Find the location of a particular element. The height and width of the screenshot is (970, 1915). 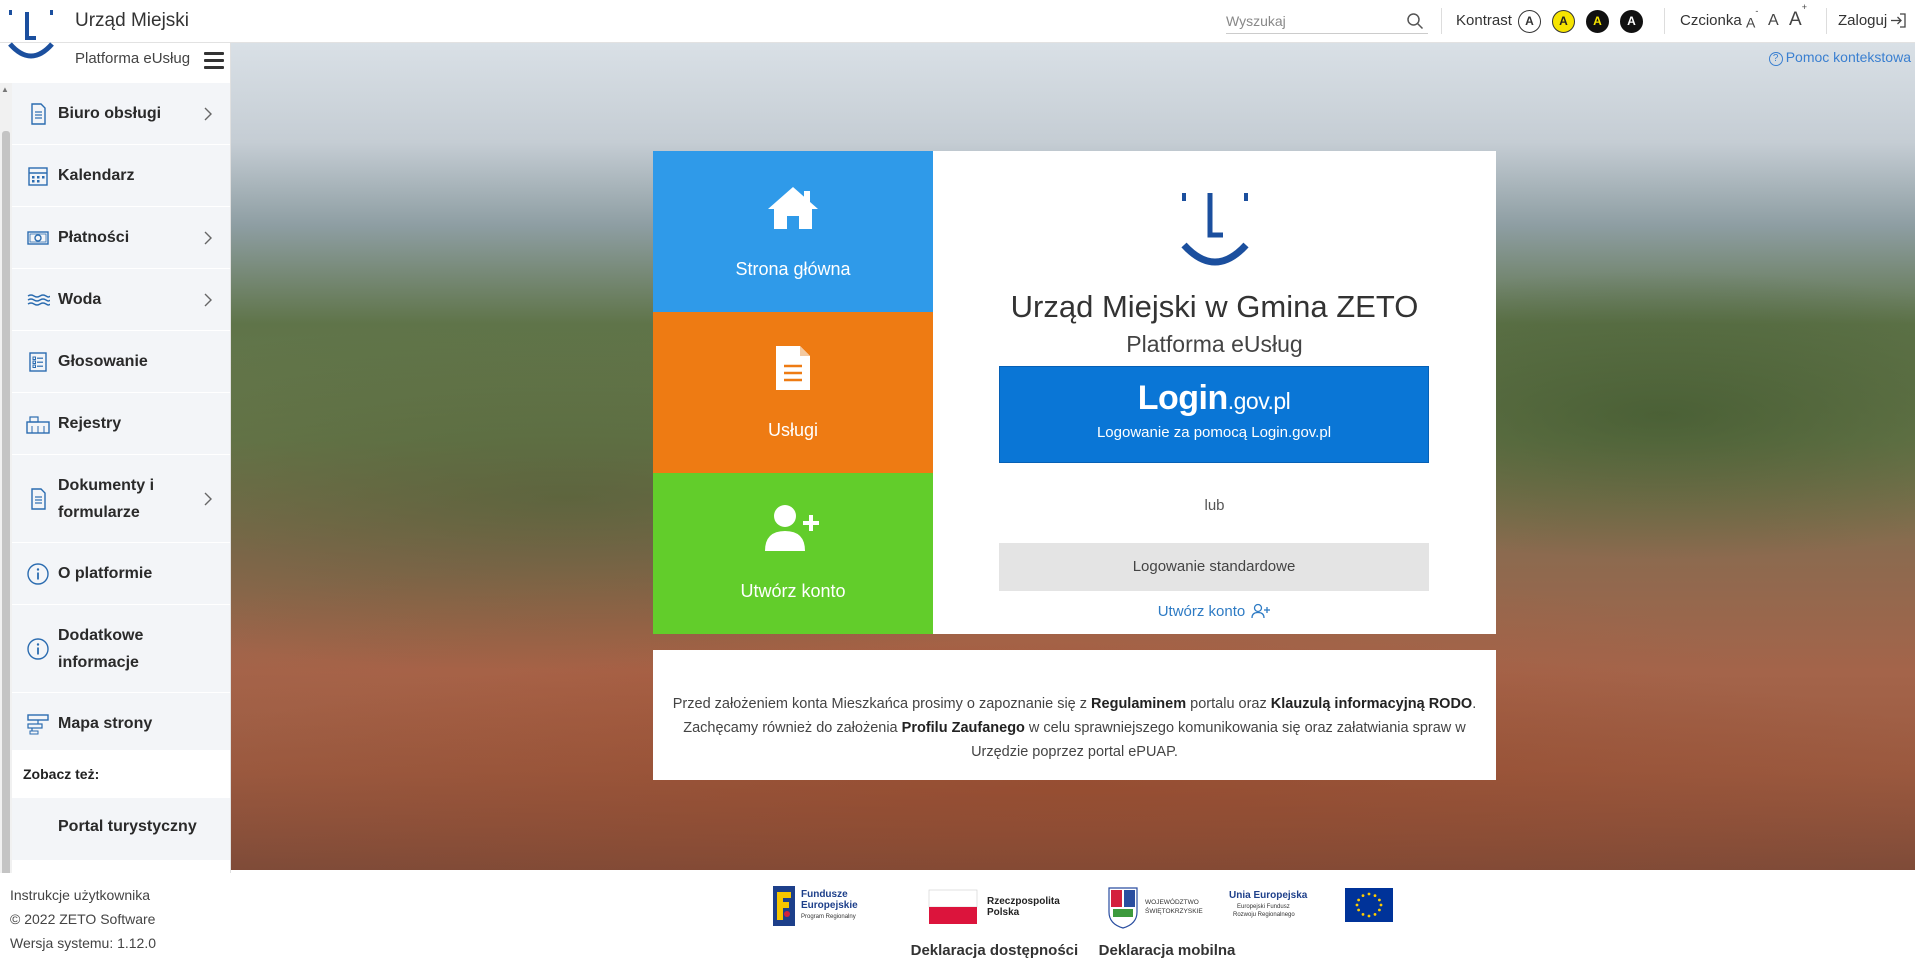

tile-services-label: Usługi is located at coordinates (793, 430).